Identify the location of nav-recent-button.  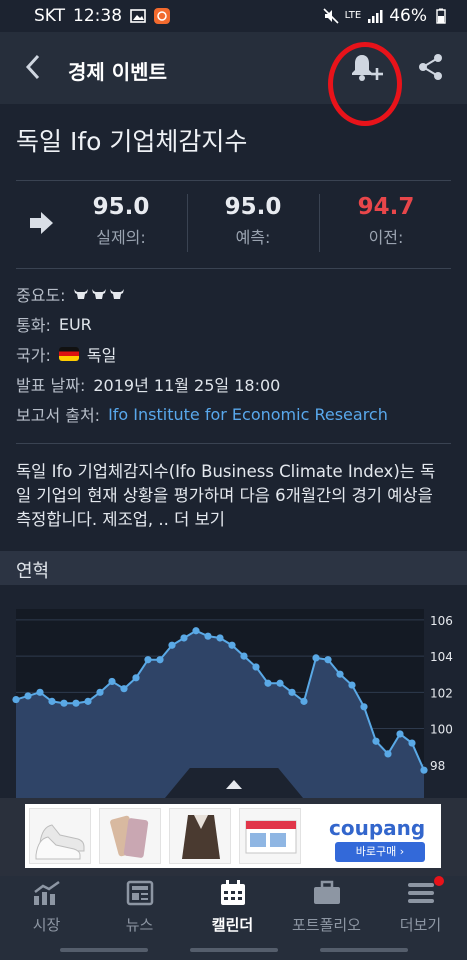
(104, 950).